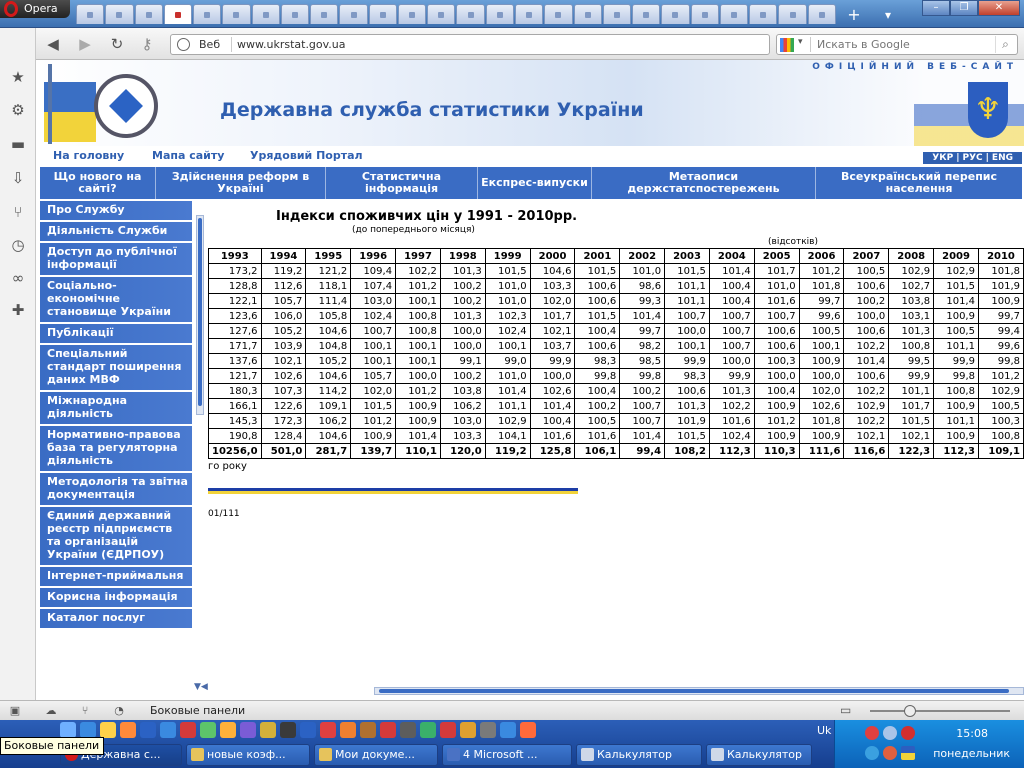 This screenshot has height=768, width=1024. I want to click on new-tab-button: +, so click(854, 15).